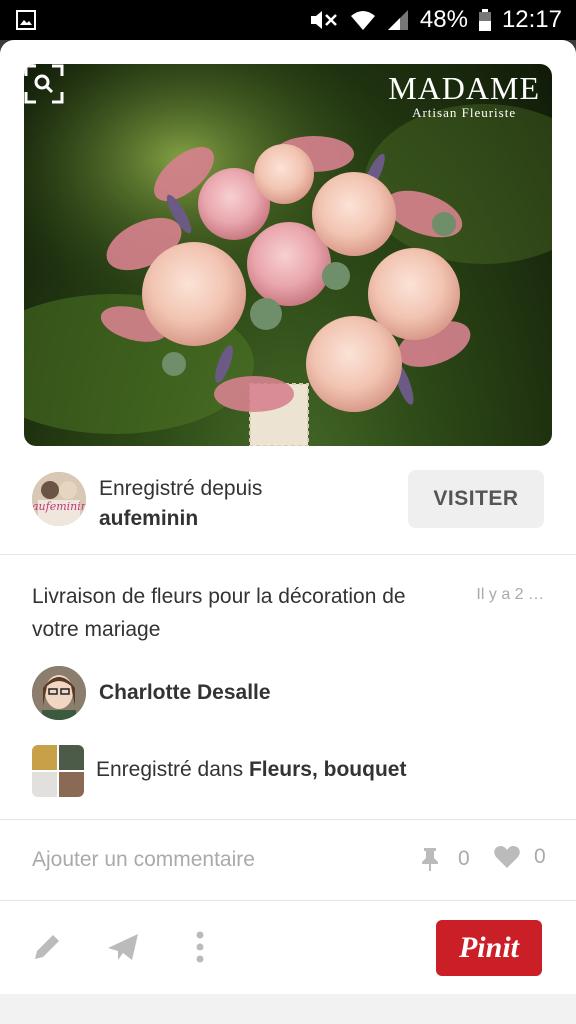  Describe the element at coordinates (149, 518) in the screenshot. I see `source-name: aufeminin` at that location.